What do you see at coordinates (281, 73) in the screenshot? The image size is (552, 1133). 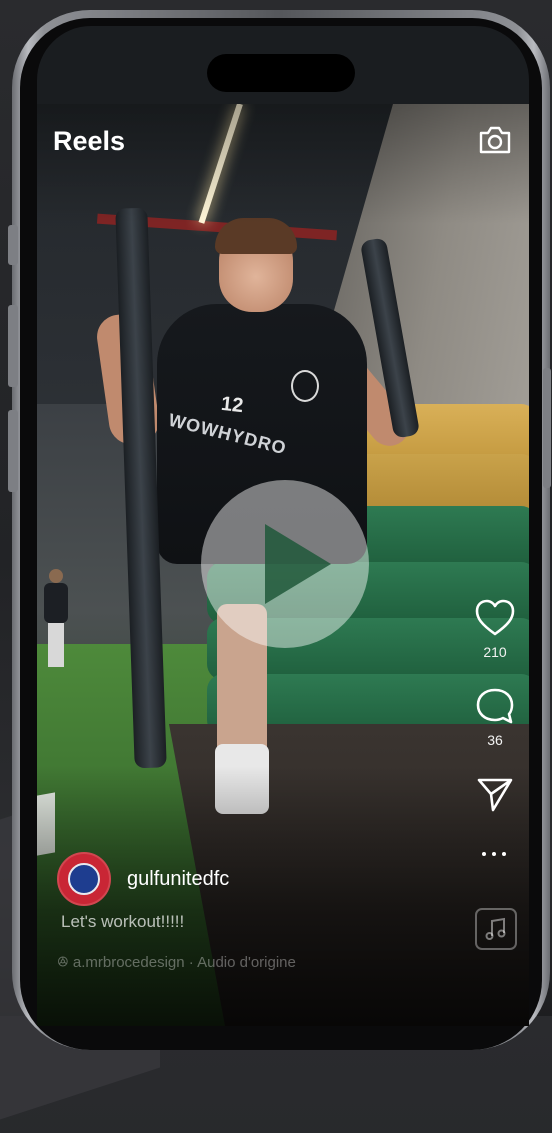 I see `dynamic-island` at bounding box center [281, 73].